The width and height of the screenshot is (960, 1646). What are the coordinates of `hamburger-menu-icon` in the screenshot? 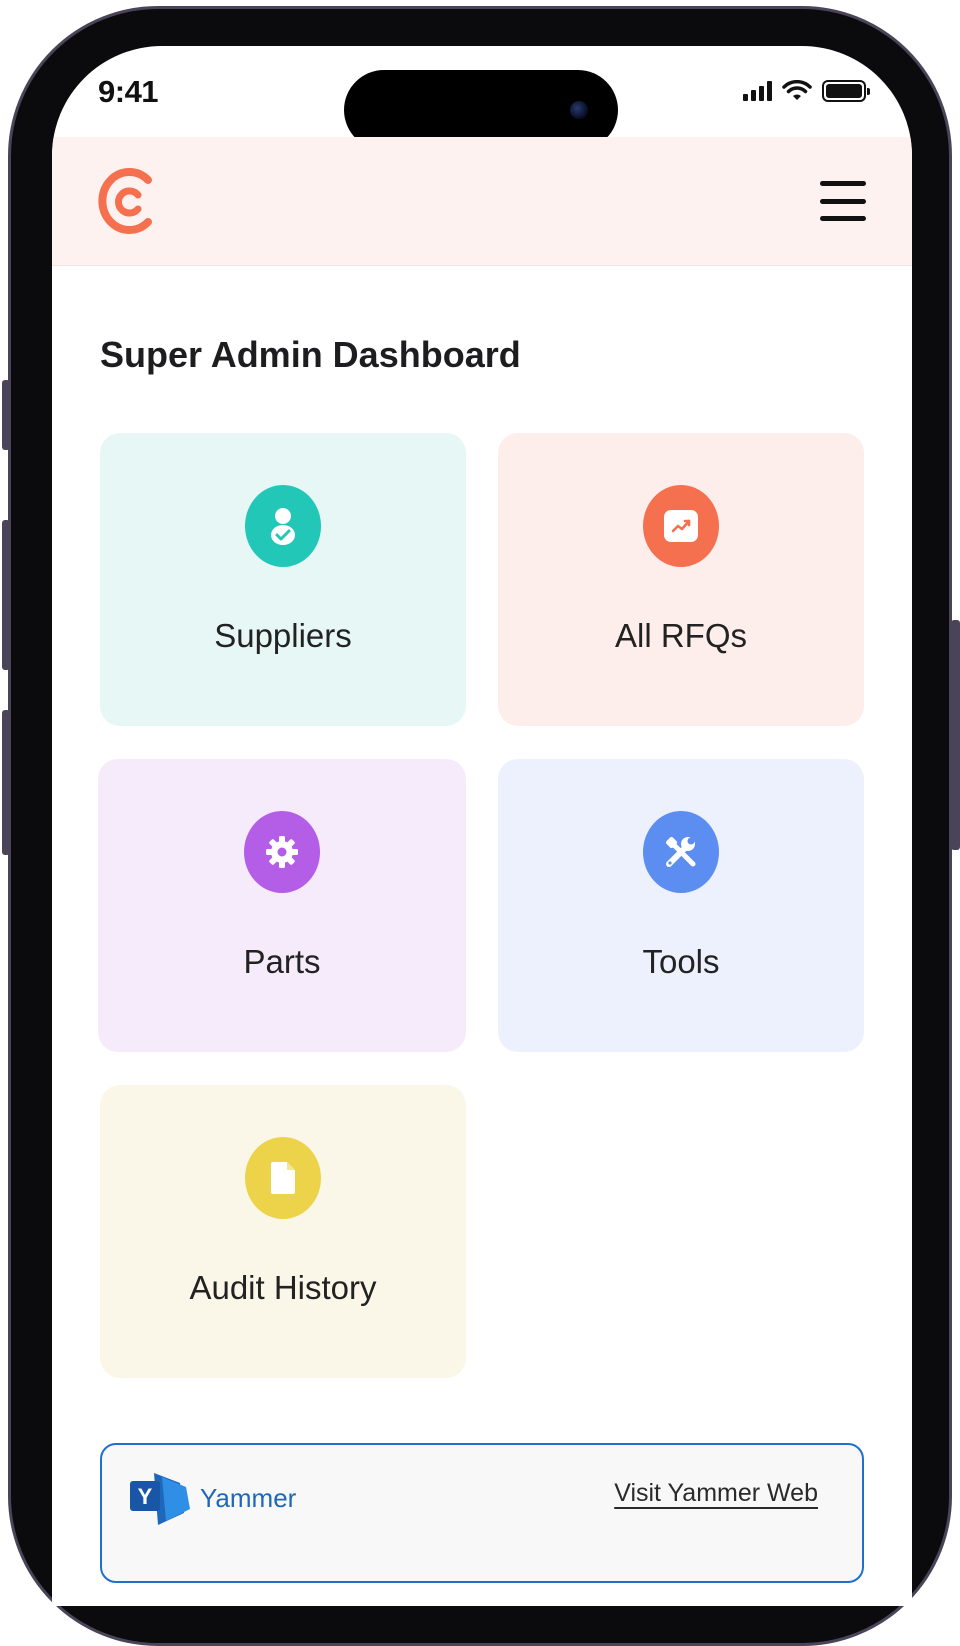 It's located at (843, 201).